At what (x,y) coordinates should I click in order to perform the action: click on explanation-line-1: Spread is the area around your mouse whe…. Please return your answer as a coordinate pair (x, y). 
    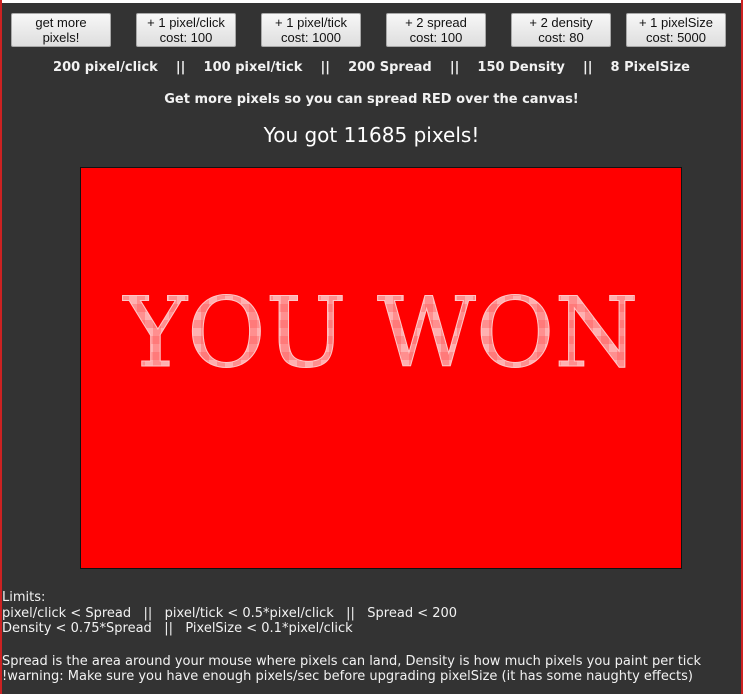
    Looking at the image, I should click on (352, 661).